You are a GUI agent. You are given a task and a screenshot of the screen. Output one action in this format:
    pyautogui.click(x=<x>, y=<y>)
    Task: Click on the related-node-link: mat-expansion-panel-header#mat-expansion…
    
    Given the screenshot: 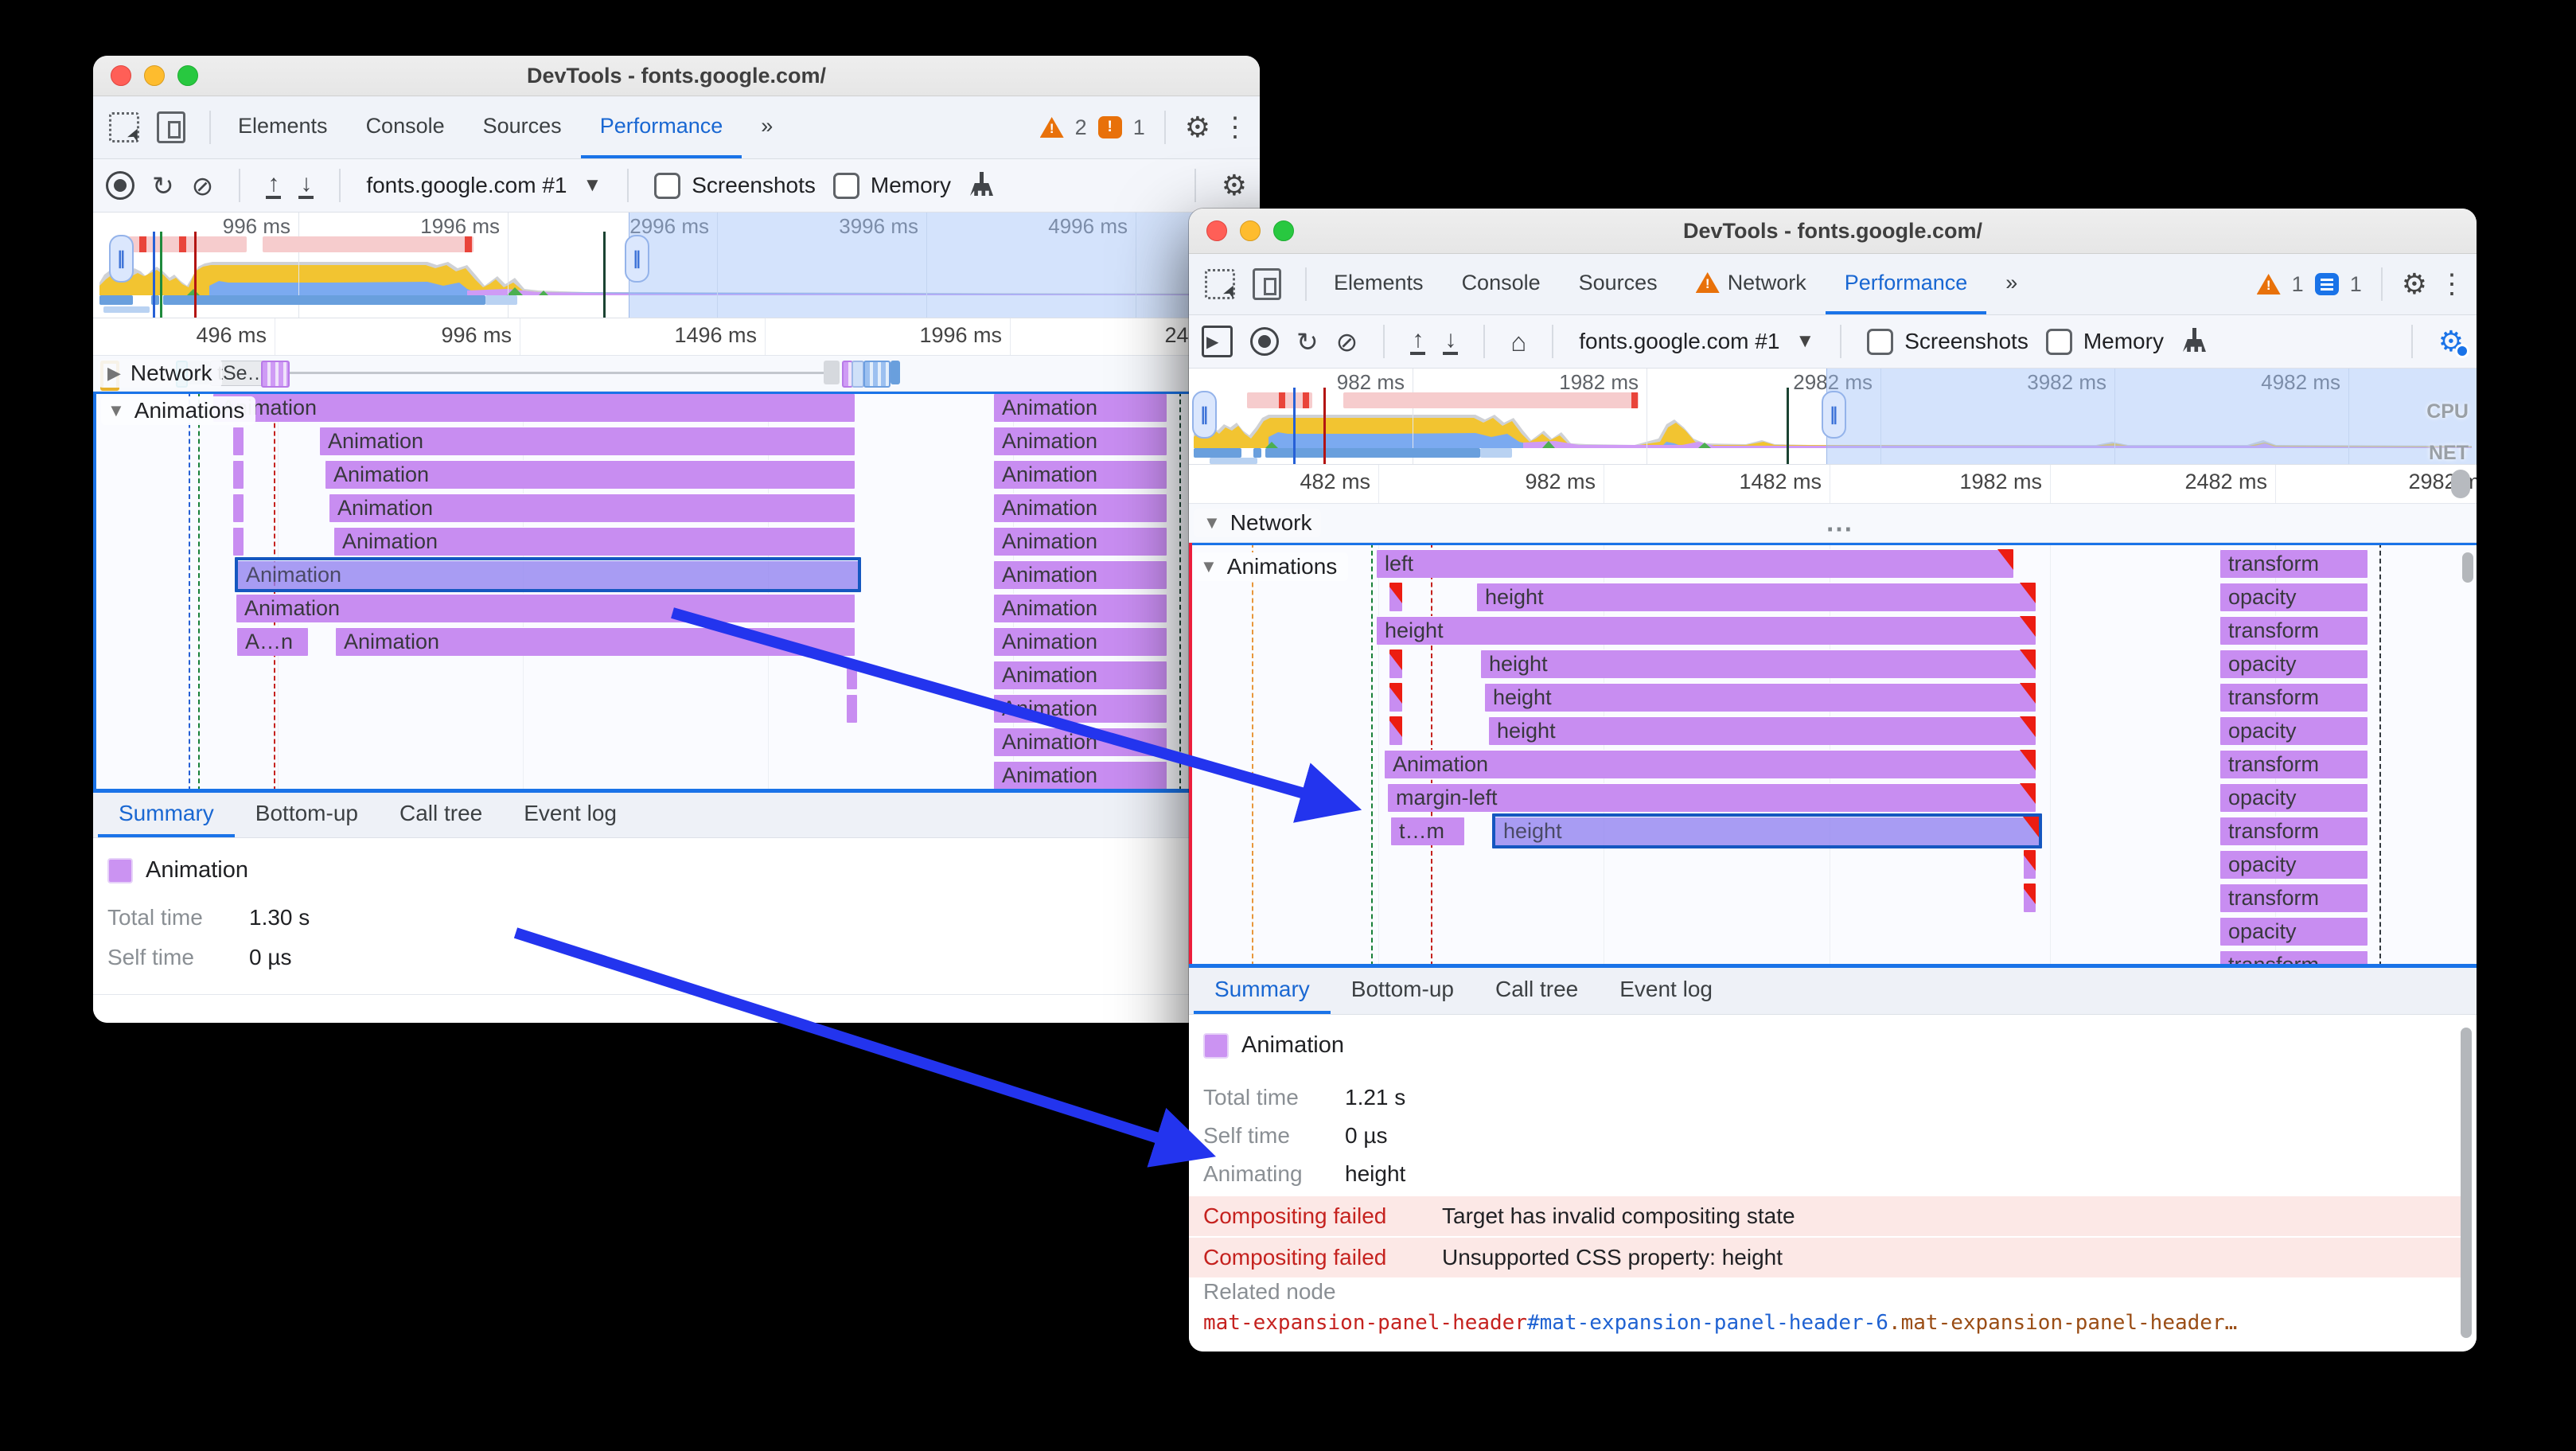 What is the action you would take?
    pyautogui.click(x=1720, y=1323)
    